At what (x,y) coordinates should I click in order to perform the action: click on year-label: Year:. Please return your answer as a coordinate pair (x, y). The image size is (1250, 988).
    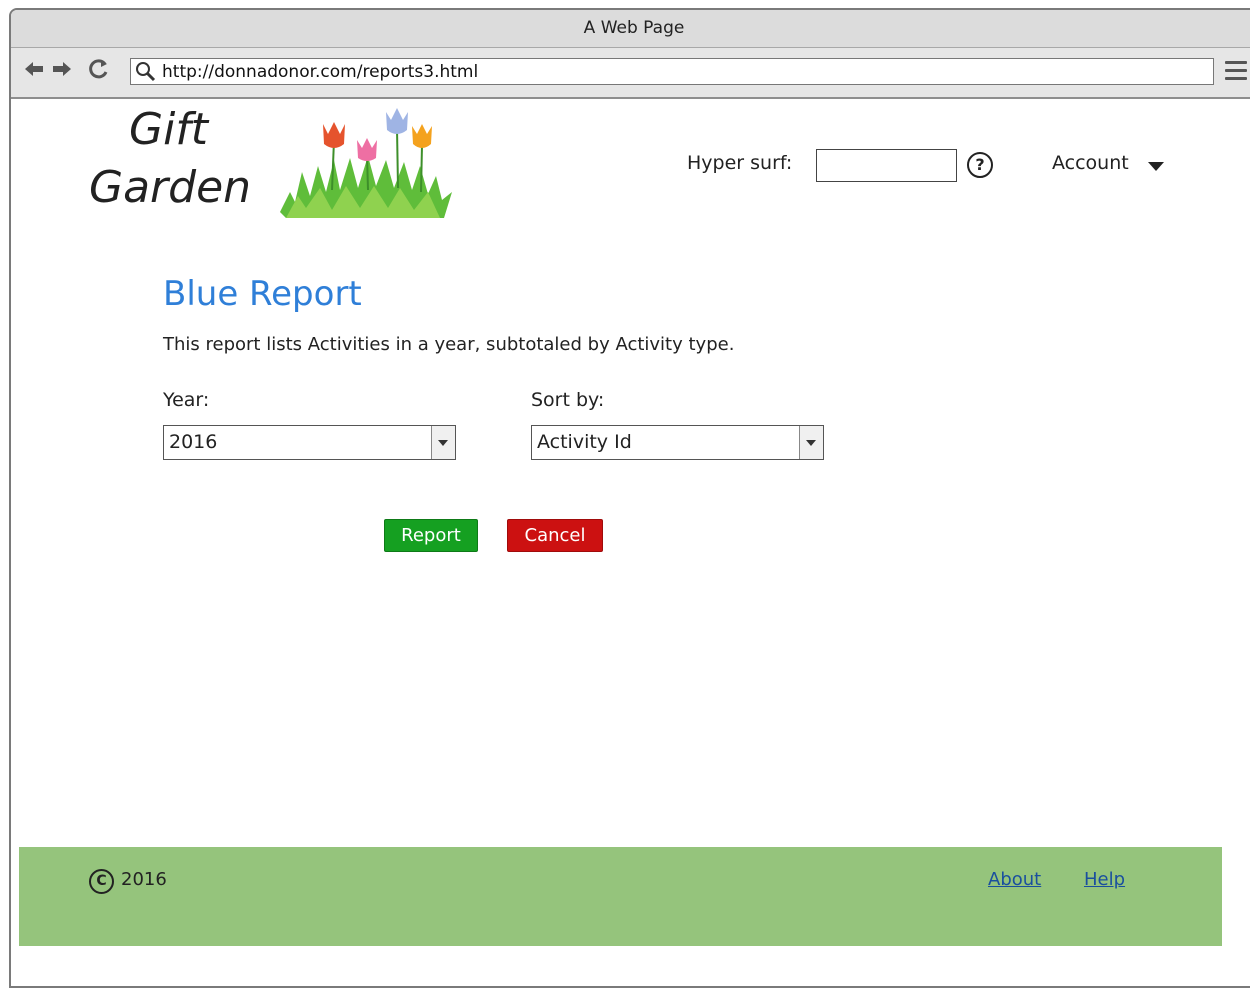
    Looking at the image, I should click on (186, 400).